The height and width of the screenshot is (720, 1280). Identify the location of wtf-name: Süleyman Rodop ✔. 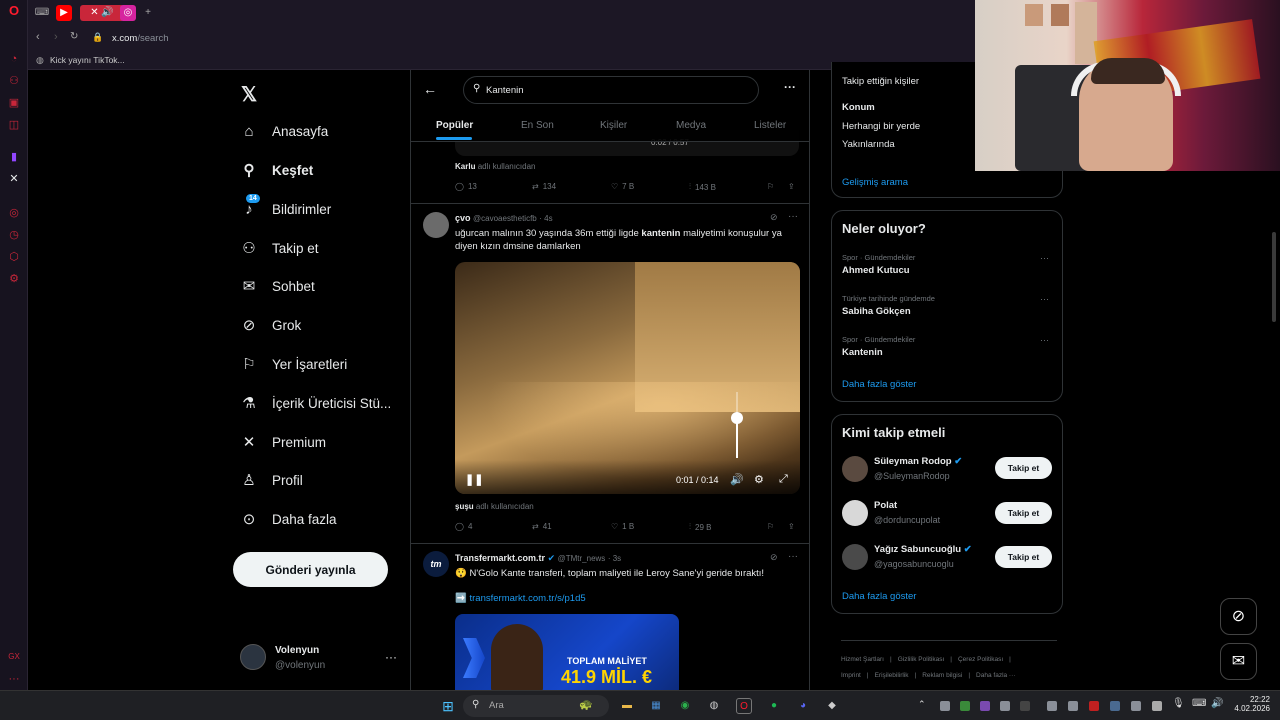
(918, 461).